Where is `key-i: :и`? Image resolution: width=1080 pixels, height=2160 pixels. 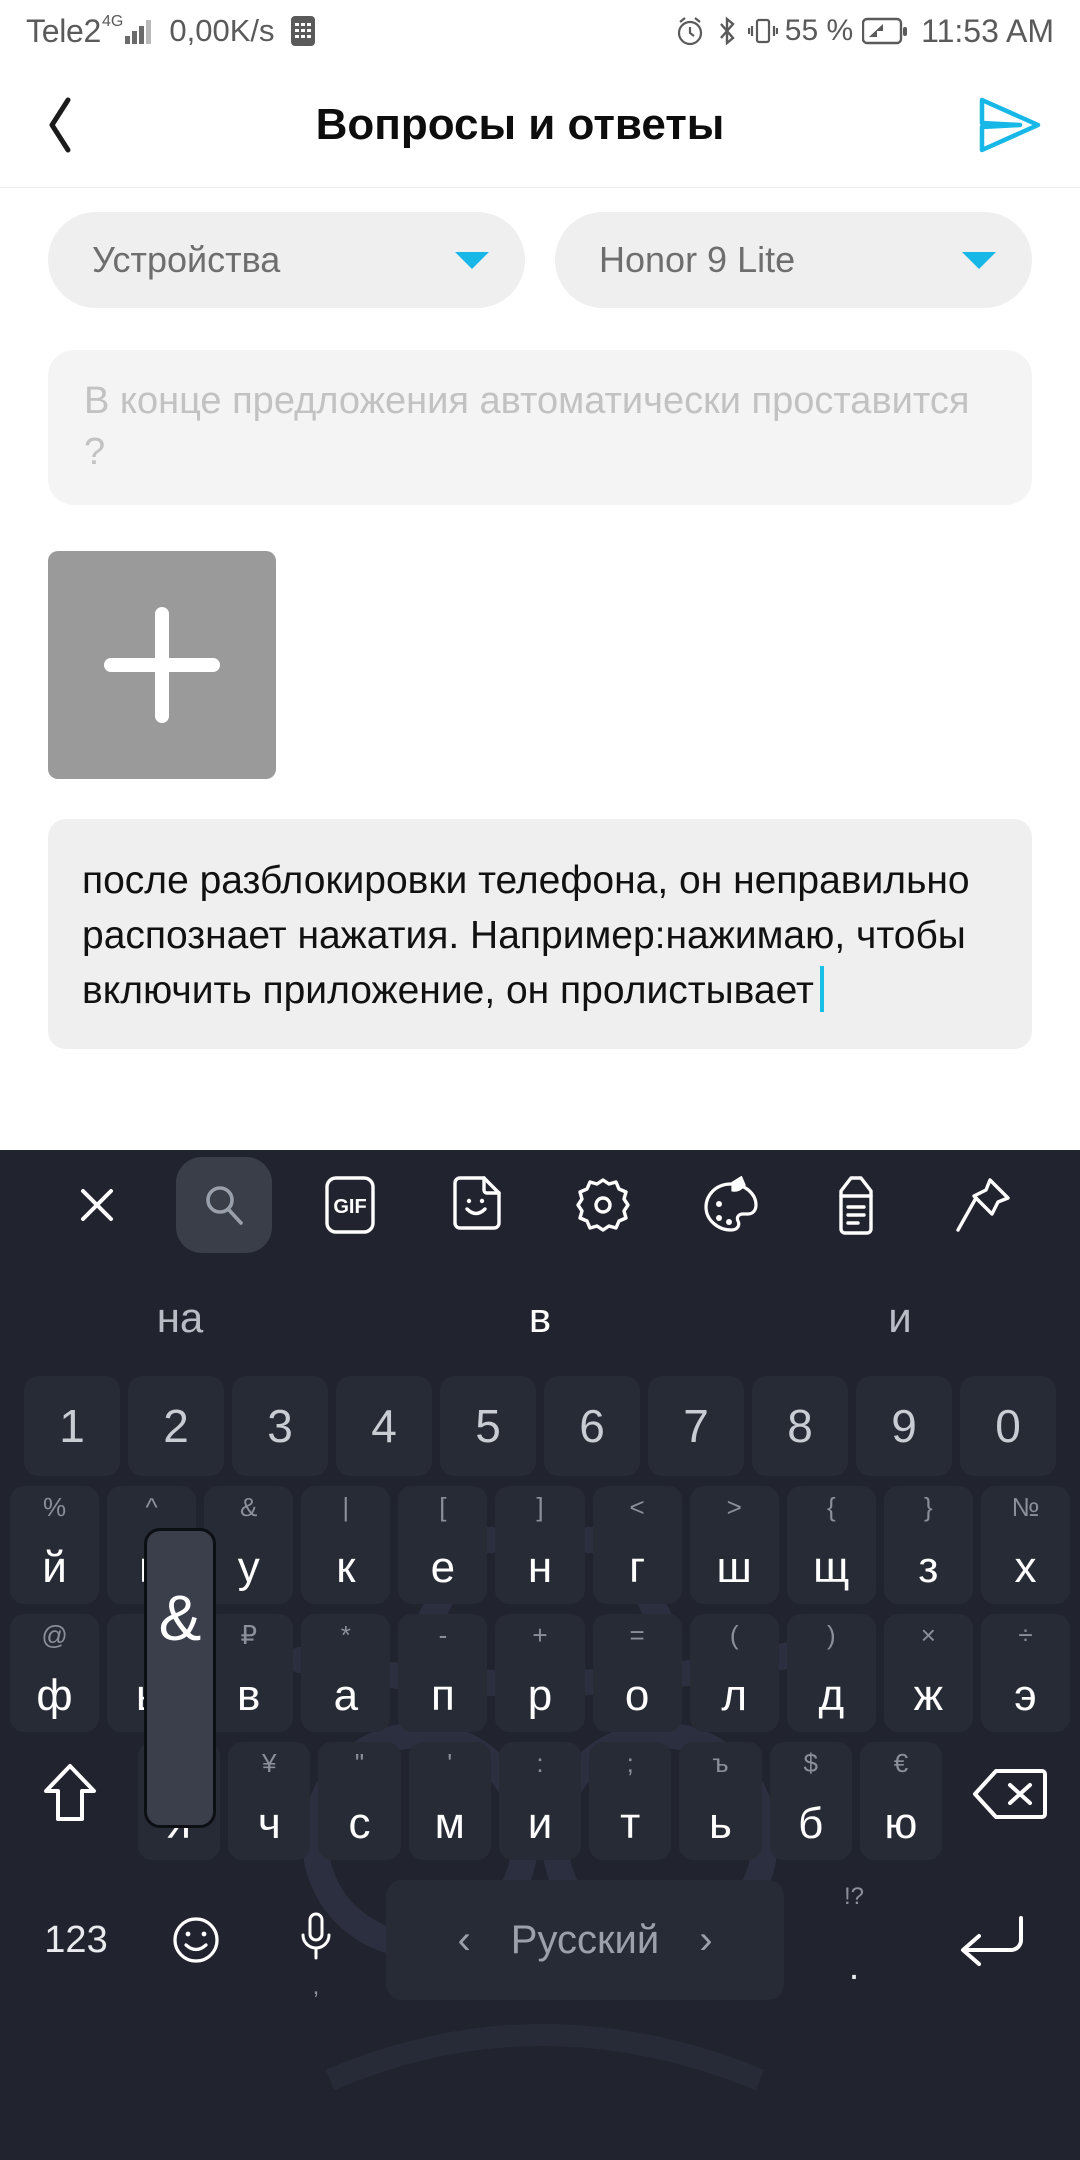
key-i: :и is located at coordinates (540, 1801).